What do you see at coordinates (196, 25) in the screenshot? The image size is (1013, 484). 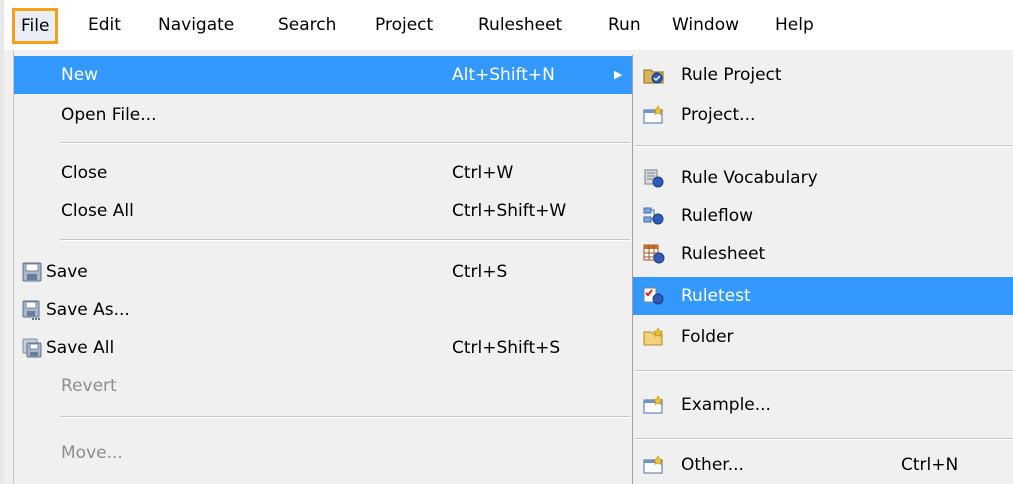 I see `menu-navigate: Navigate` at bounding box center [196, 25].